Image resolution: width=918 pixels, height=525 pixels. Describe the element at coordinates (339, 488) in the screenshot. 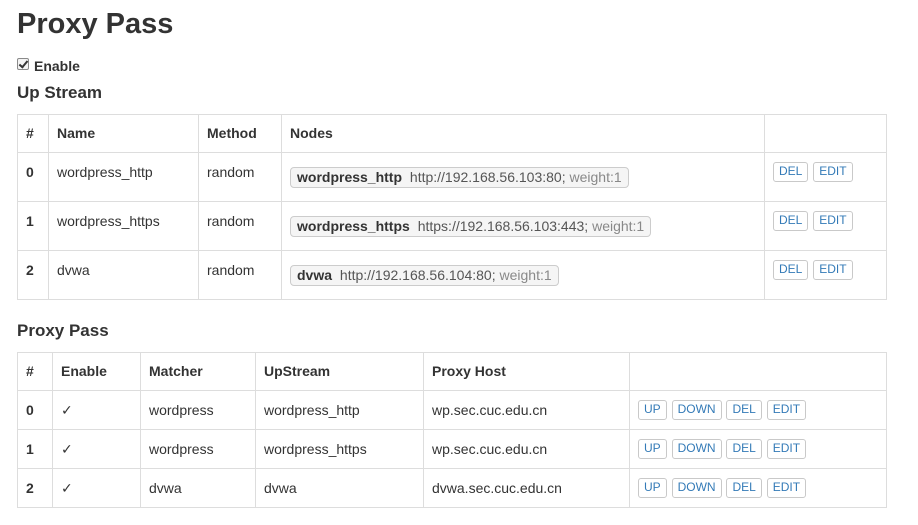

I see `upstream-ref: dvwa` at that location.